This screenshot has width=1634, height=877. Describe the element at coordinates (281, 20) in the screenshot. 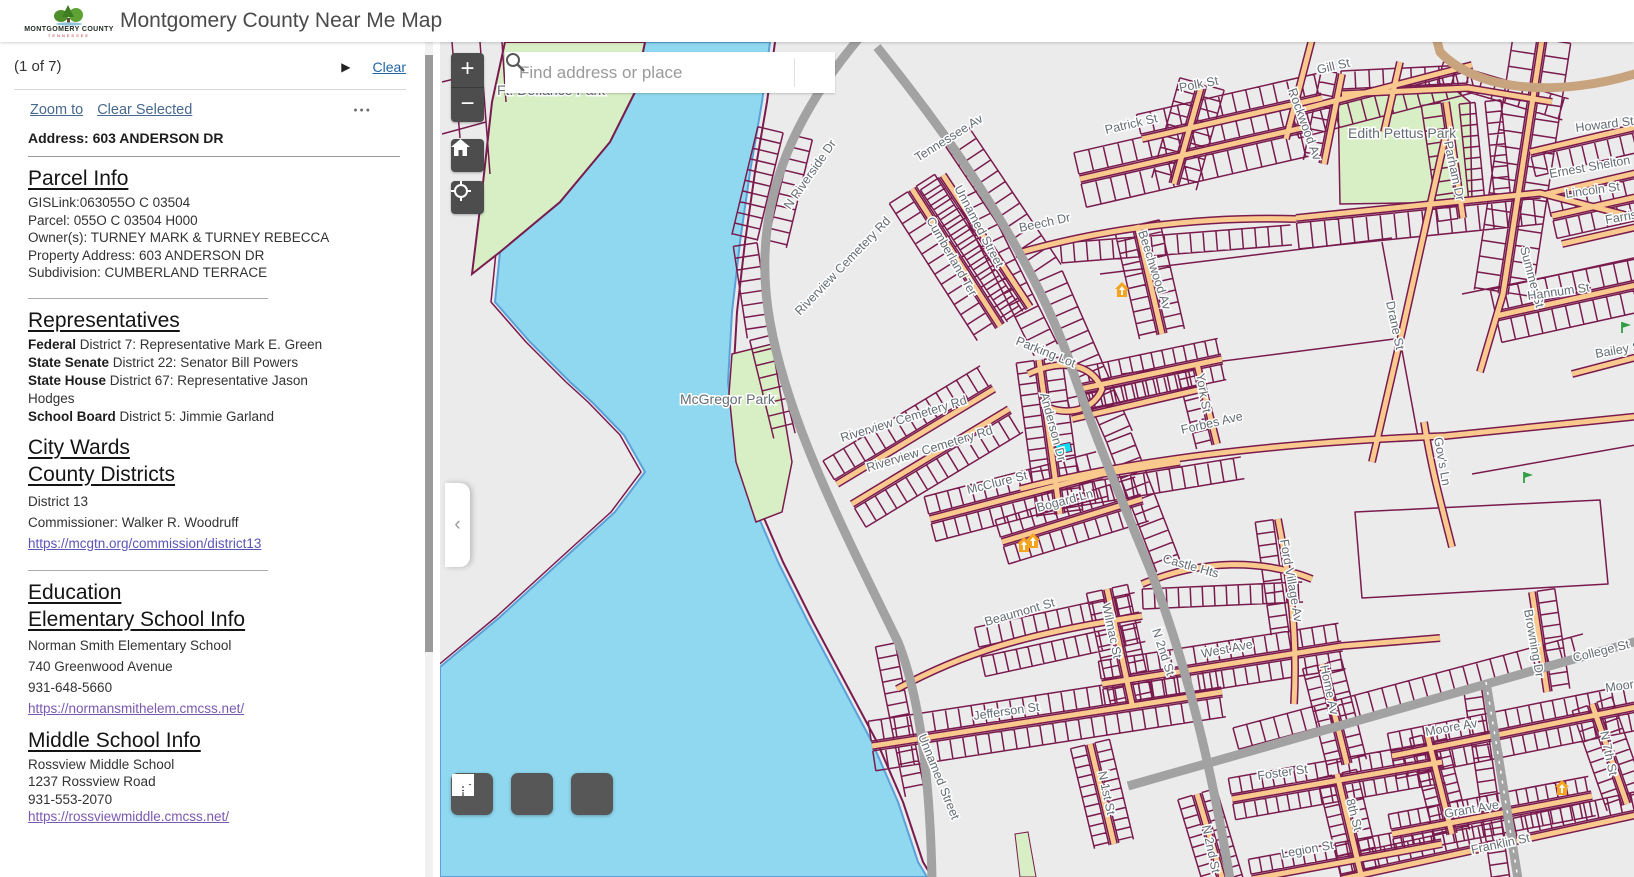

I see `page-title: Montgomery County Near Me Map` at that location.